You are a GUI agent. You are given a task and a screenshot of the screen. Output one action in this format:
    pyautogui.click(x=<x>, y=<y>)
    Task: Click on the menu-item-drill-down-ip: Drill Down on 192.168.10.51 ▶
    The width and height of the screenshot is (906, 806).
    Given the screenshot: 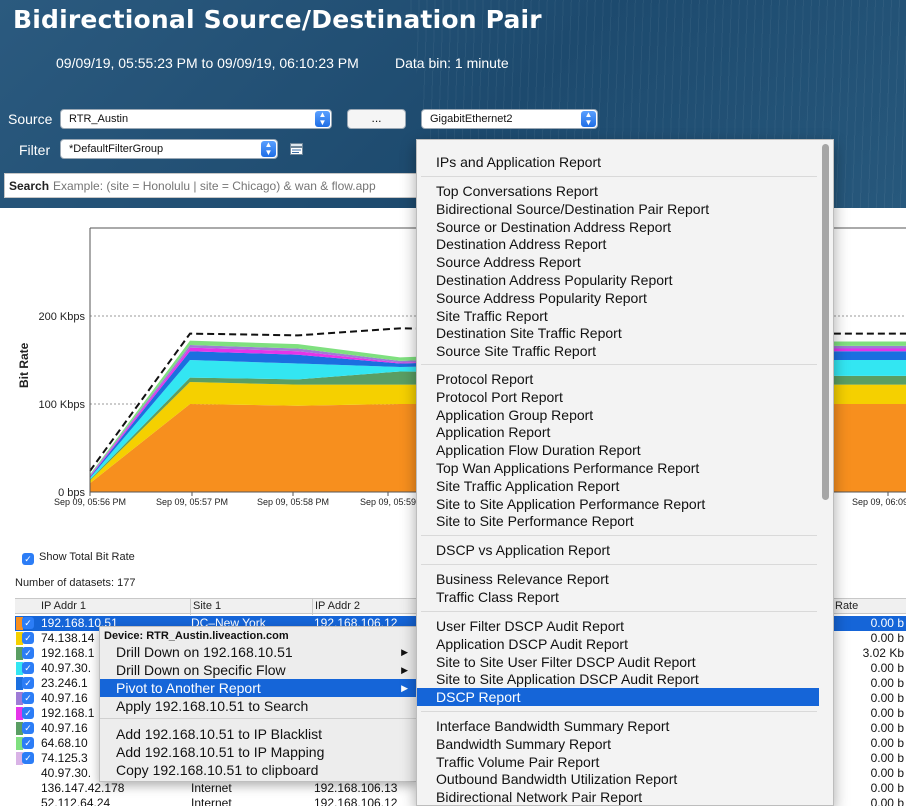 What is the action you would take?
    pyautogui.click(x=258, y=652)
    